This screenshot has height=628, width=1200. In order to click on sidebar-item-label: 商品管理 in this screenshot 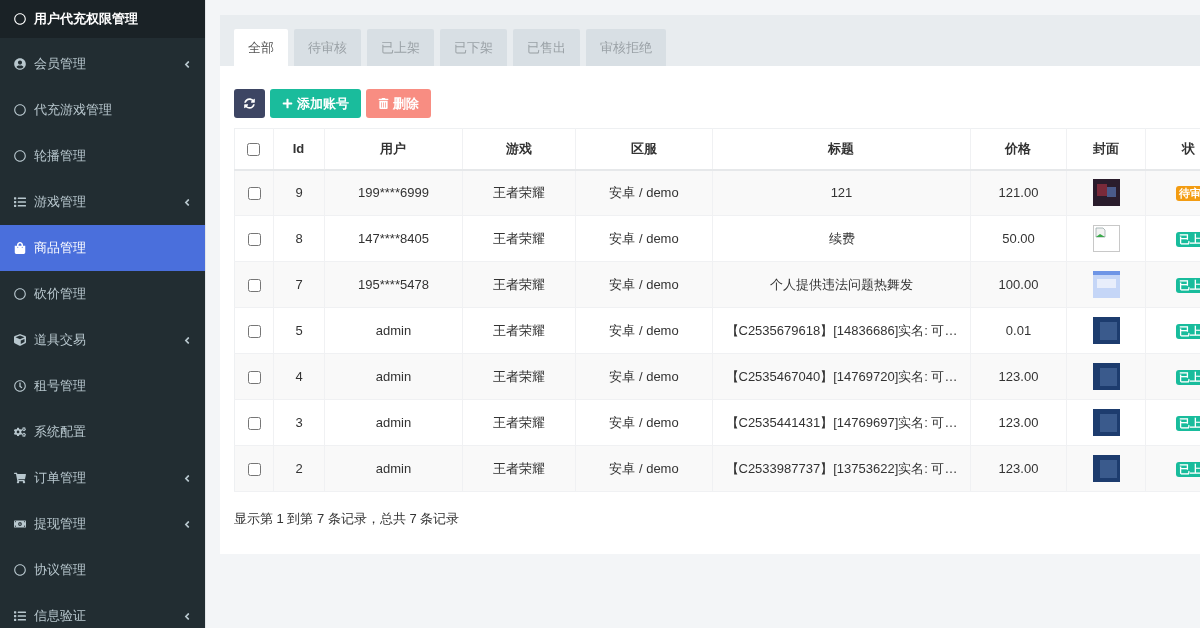, I will do `click(60, 248)`.